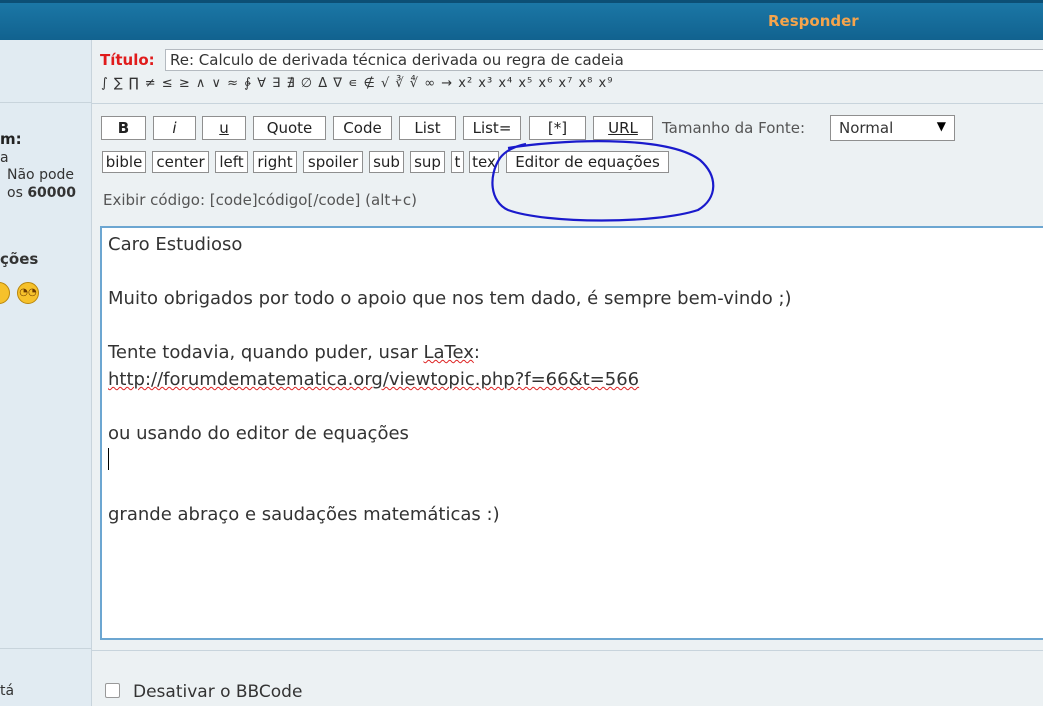  I want to click on center-button: center, so click(180, 162).